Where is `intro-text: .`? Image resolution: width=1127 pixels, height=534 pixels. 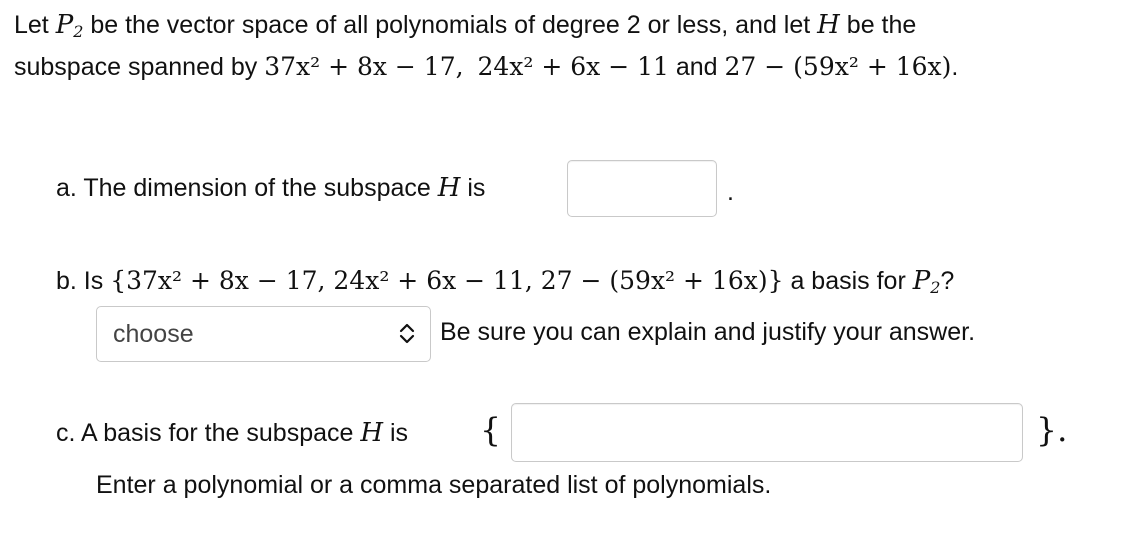 intro-text: . is located at coordinates (955, 67).